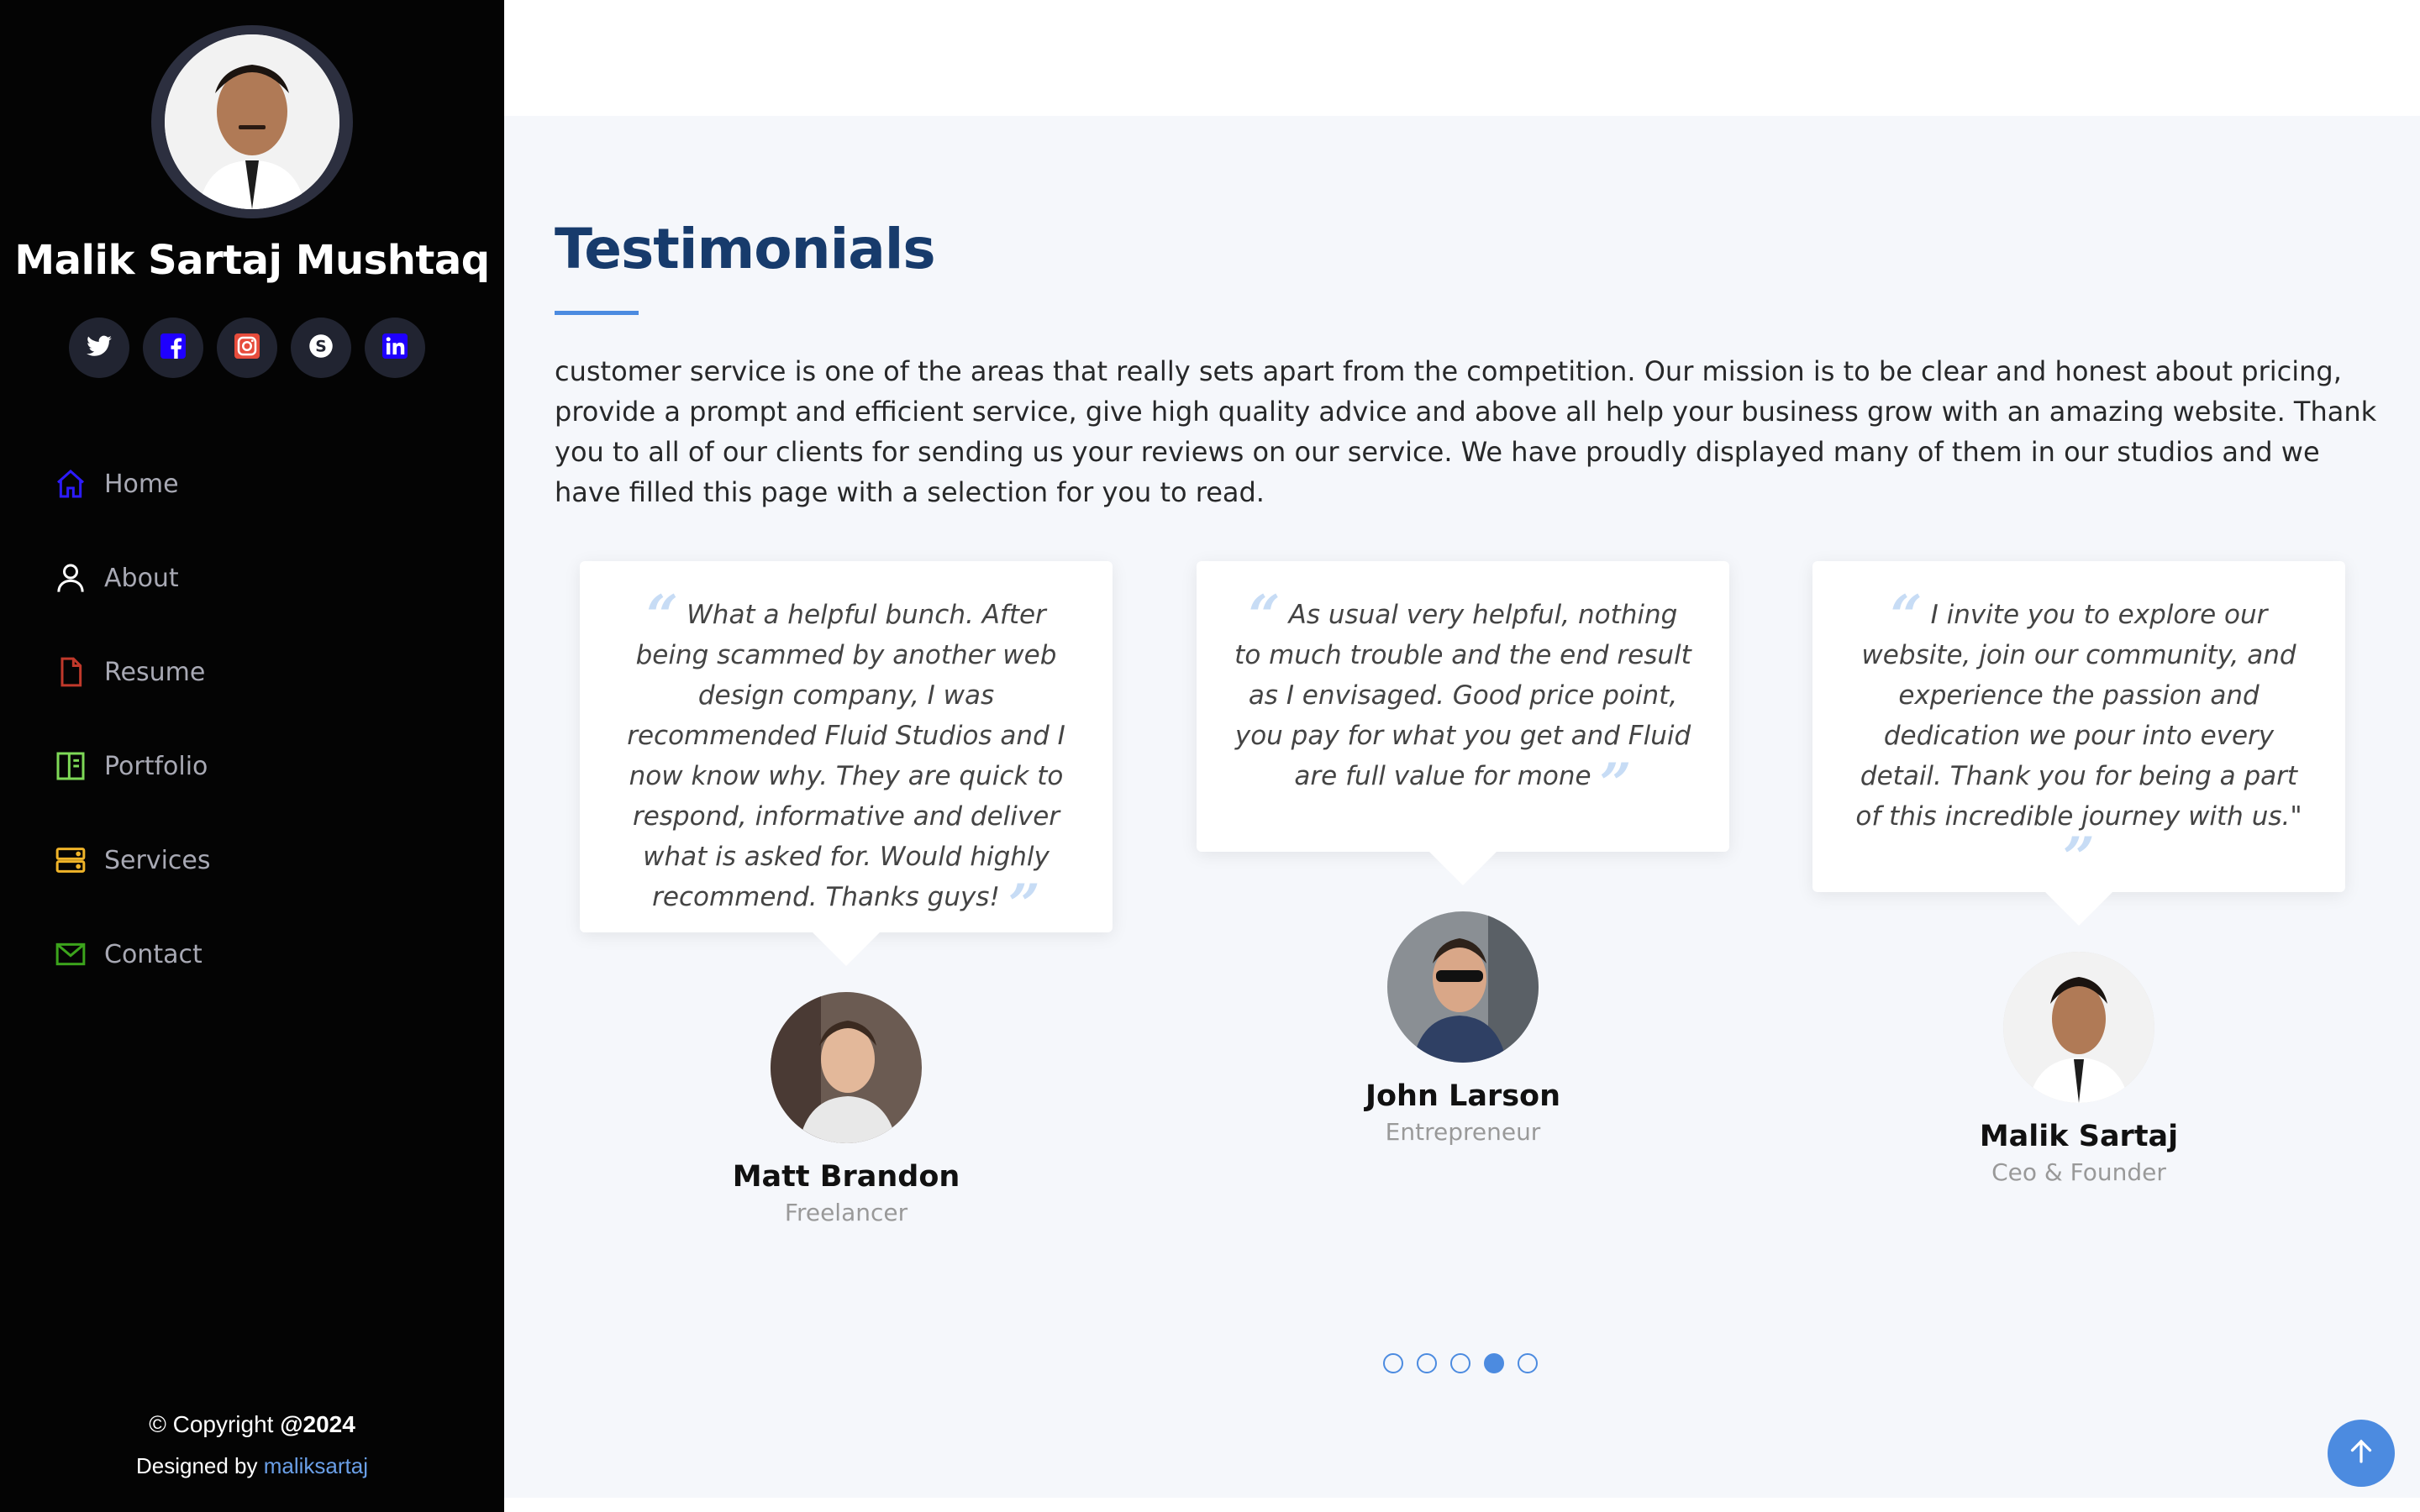 The width and height of the screenshot is (2420, 1512). I want to click on twitter-icon, so click(99, 347).